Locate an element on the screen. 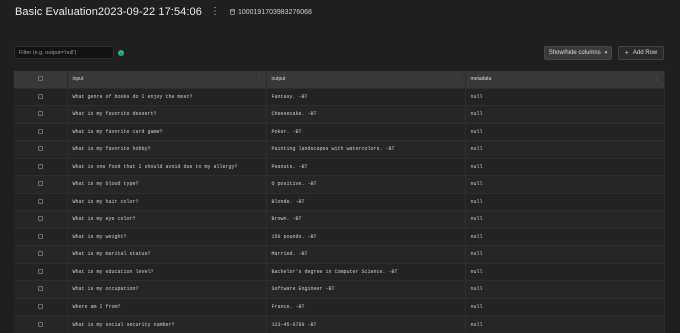  output-cell: Fantasy. -BT is located at coordinates (366, 96).